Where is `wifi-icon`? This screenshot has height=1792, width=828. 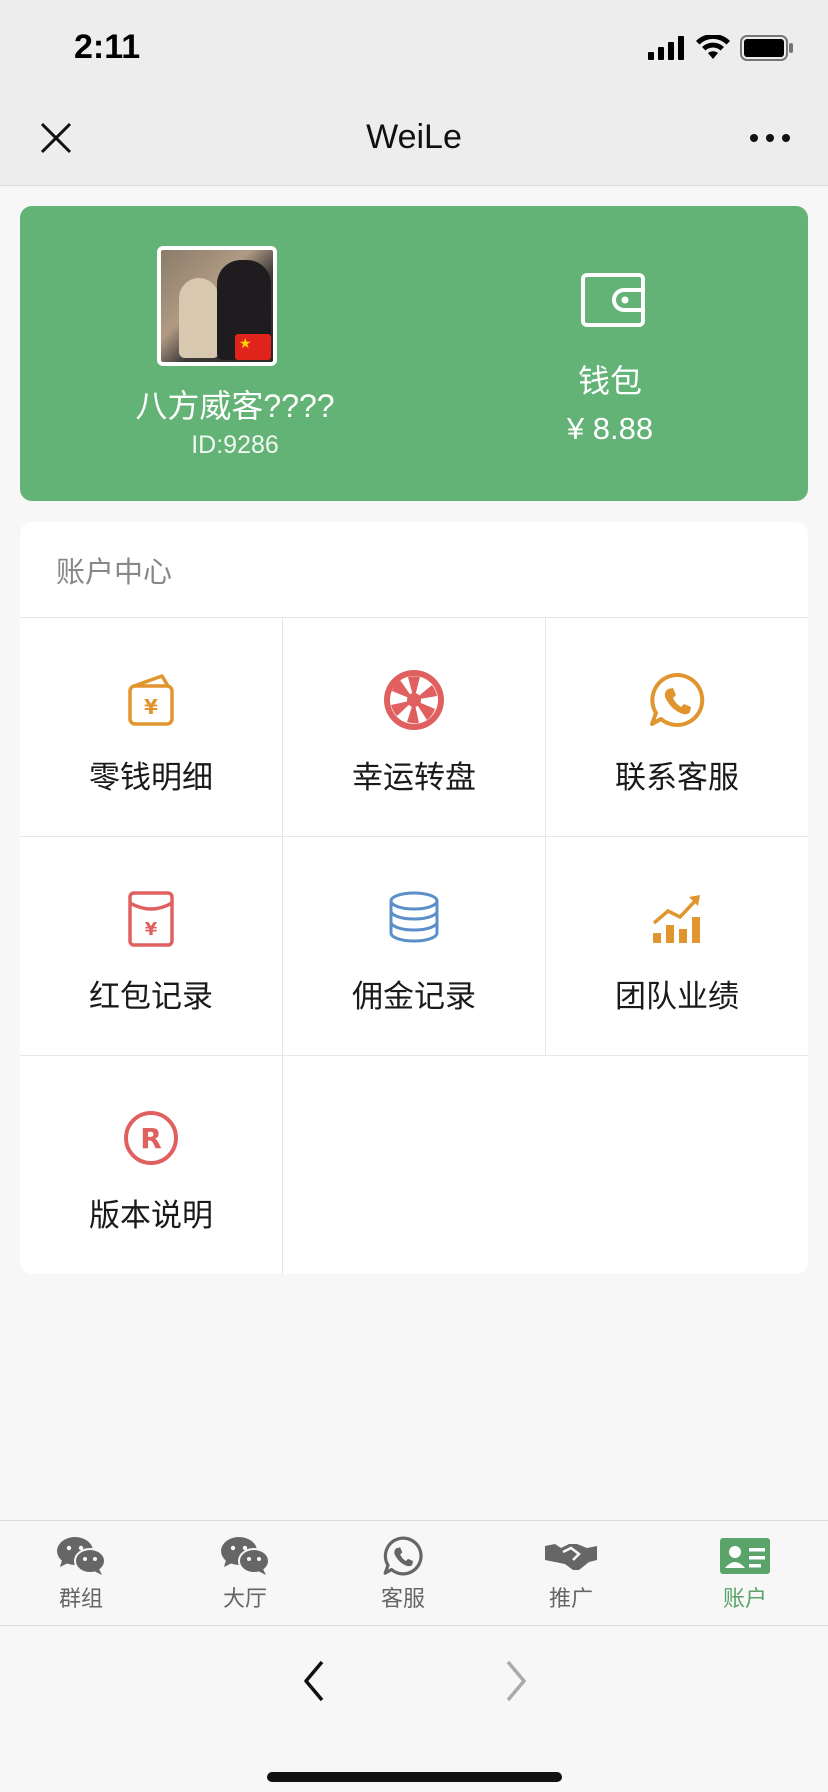 wifi-icon is located at coordinates (713, 47).